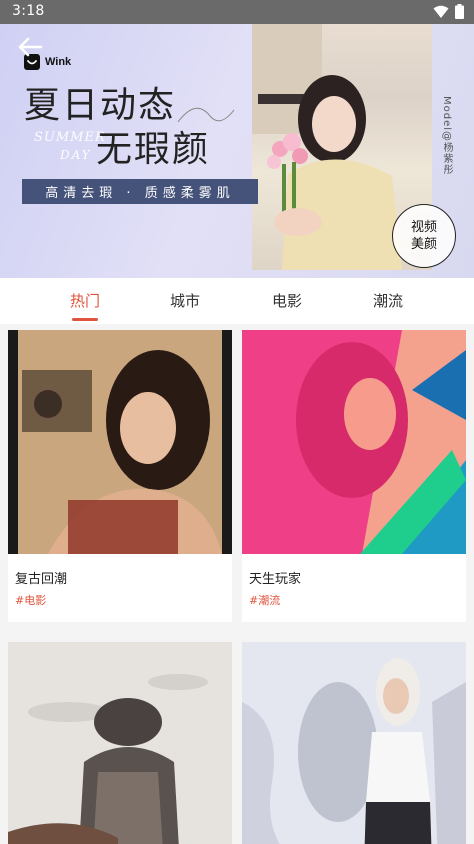 The image size is (474, 844). I want to click on tab-movie: 电影, so click(287, 300).